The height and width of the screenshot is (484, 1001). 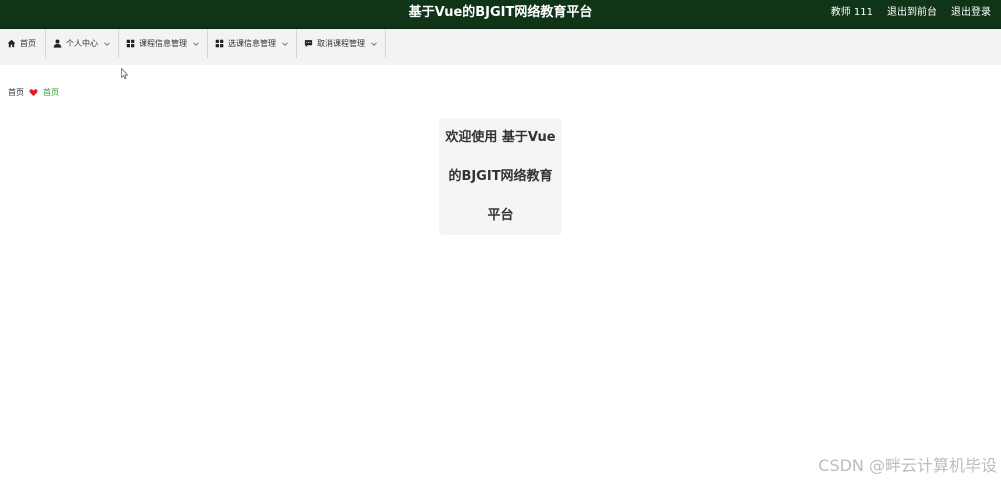 I want to click on menu-item-label: 个人中心, so click(x=82, y=43).